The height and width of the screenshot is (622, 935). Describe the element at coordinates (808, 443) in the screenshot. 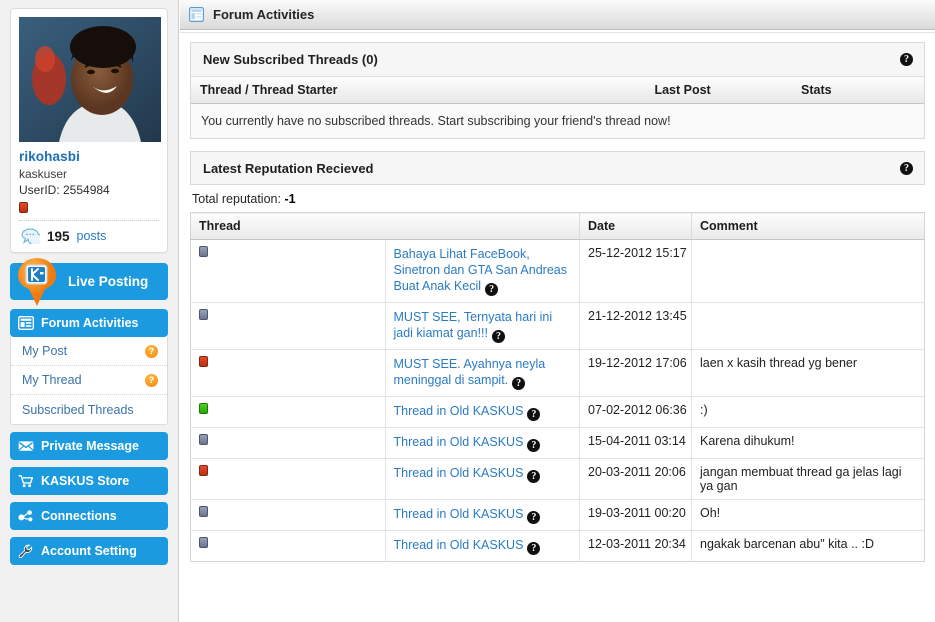

I see `comment-cell: Karena dihukum!` at that location.